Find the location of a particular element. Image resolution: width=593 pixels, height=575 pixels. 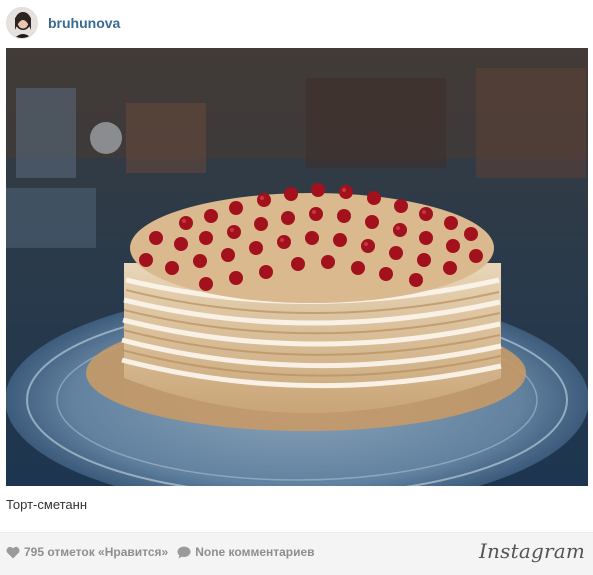

heart-icon is located at coordinates (13, 552).